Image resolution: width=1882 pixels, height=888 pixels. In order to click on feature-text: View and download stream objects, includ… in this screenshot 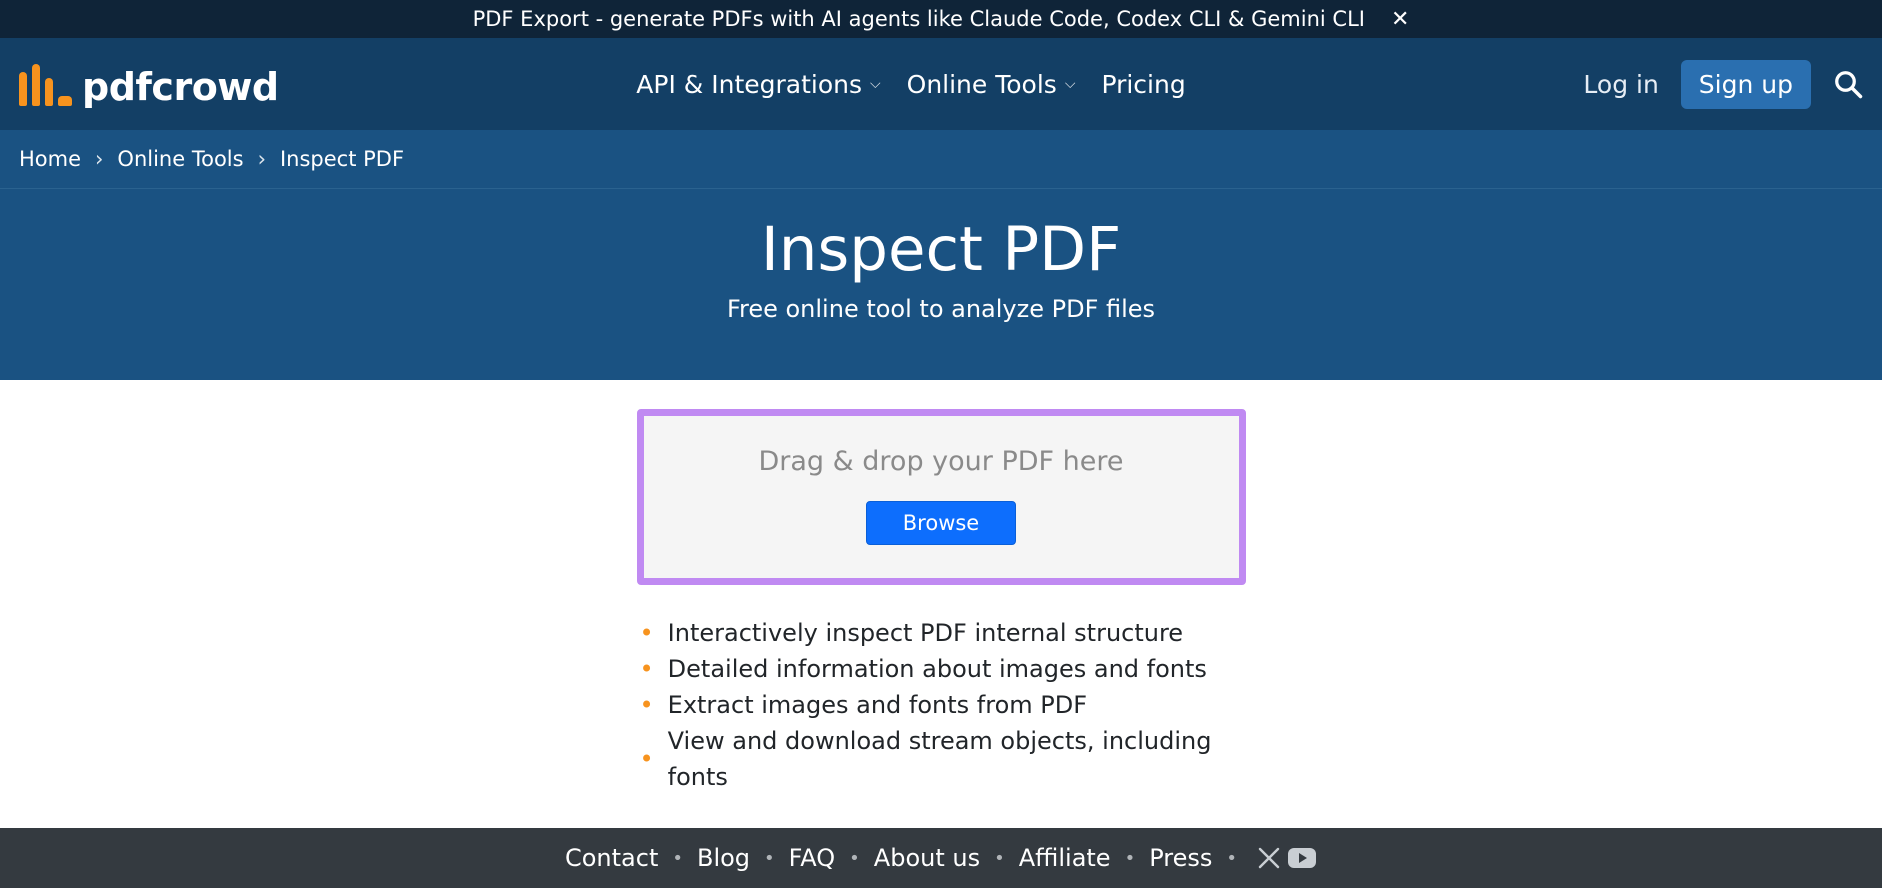, I will do `click(939, 759)`.